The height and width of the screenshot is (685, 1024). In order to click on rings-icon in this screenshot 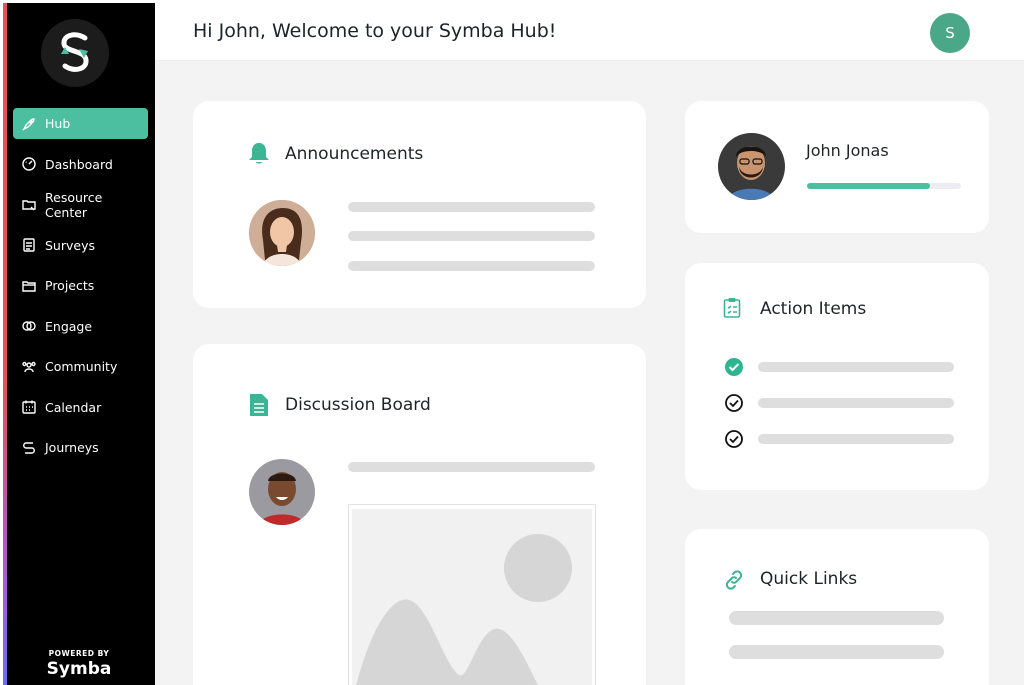, I will do `click(29, 326)`.